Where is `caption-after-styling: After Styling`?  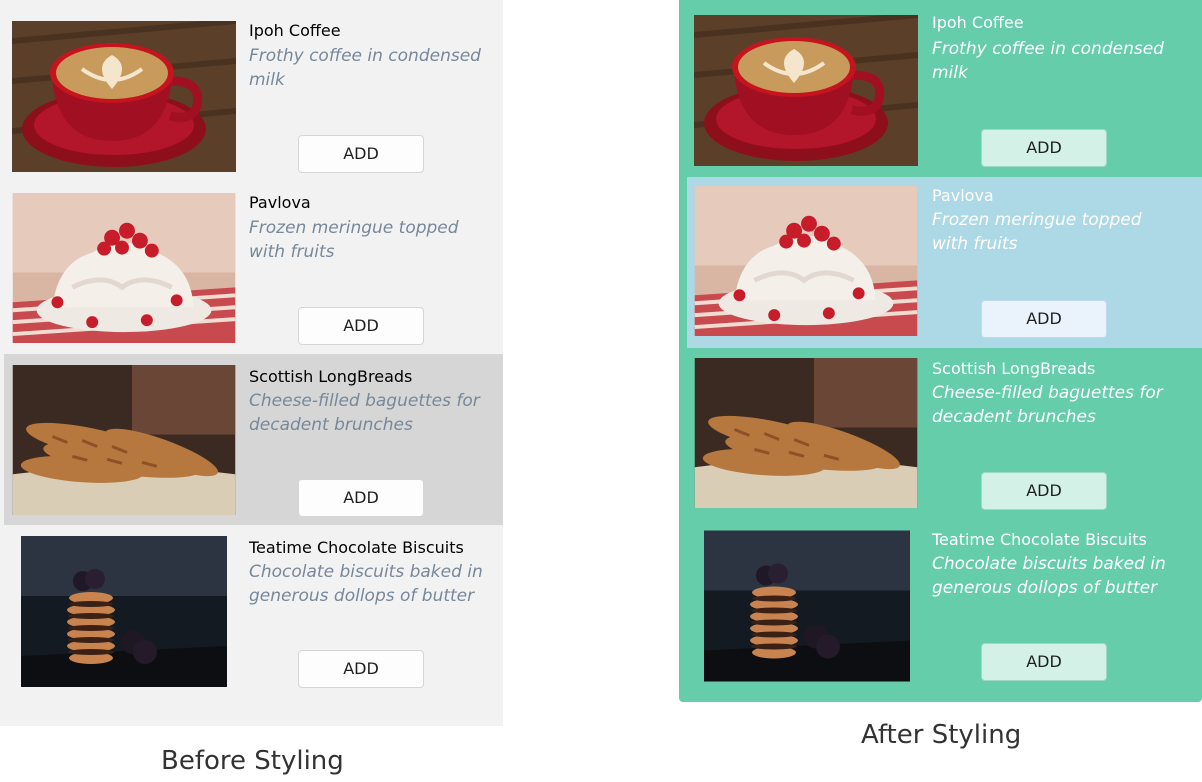
caption-after-styling: After Styling is located at coordinates (941, 735).